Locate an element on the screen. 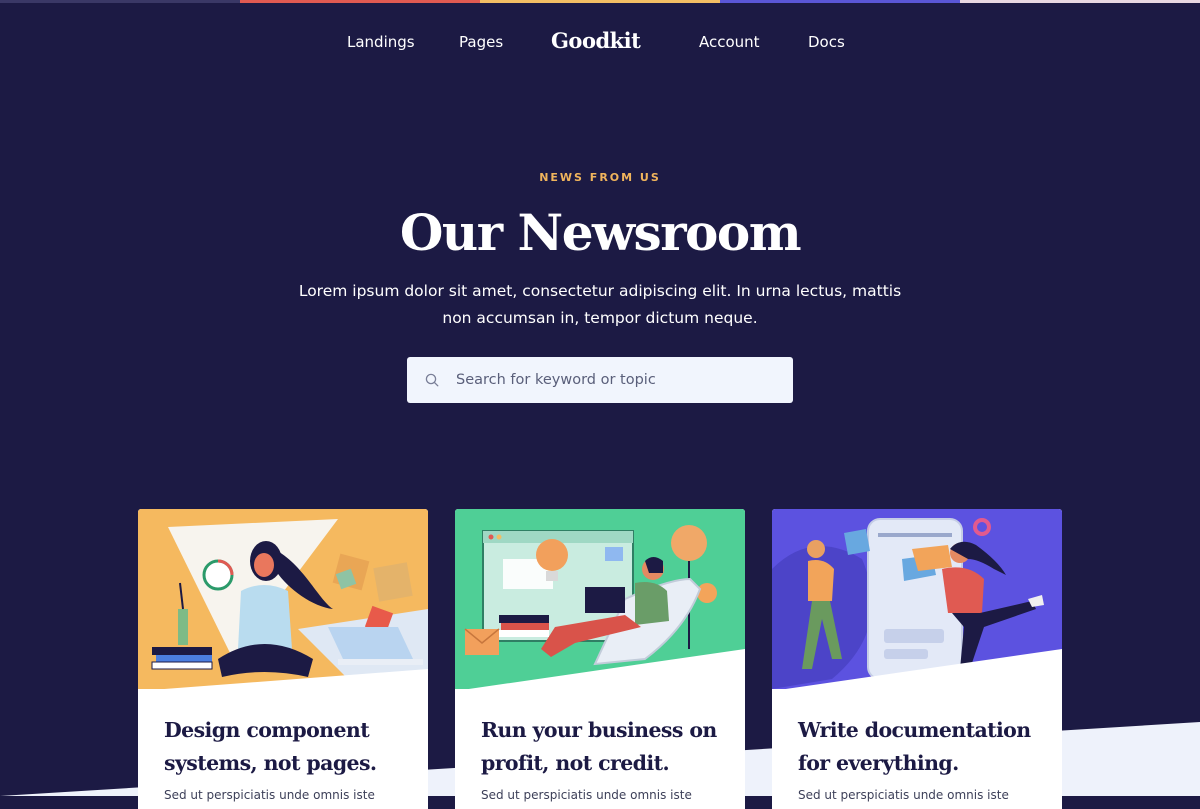  top-navigation: Landings Pages Goodkit Account Docs is located at coordinates (600, 43).